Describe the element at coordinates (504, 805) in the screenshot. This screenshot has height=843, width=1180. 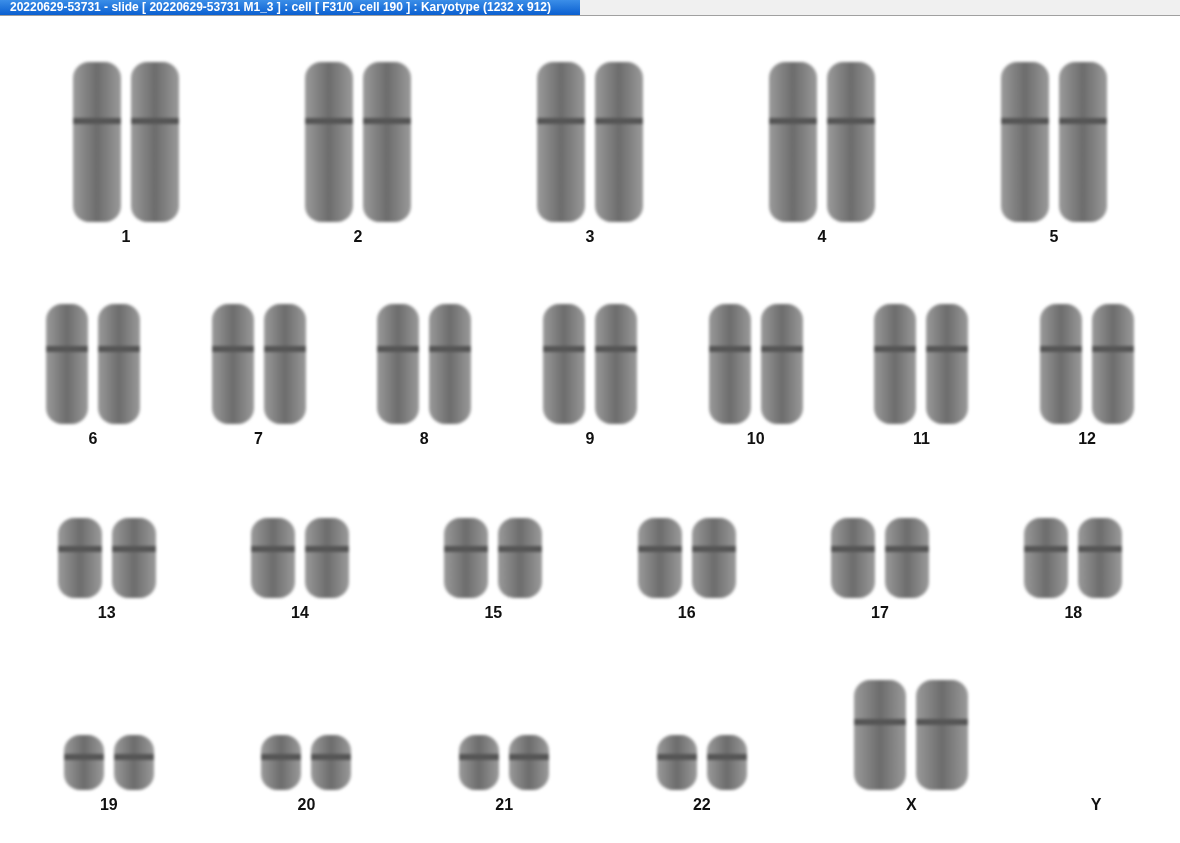
I see `chromosome-label: 21` at that location.